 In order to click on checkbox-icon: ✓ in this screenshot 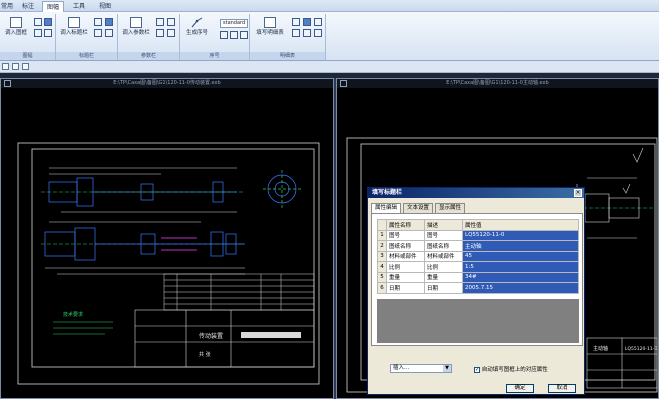, I will do `click(477, 369)`.